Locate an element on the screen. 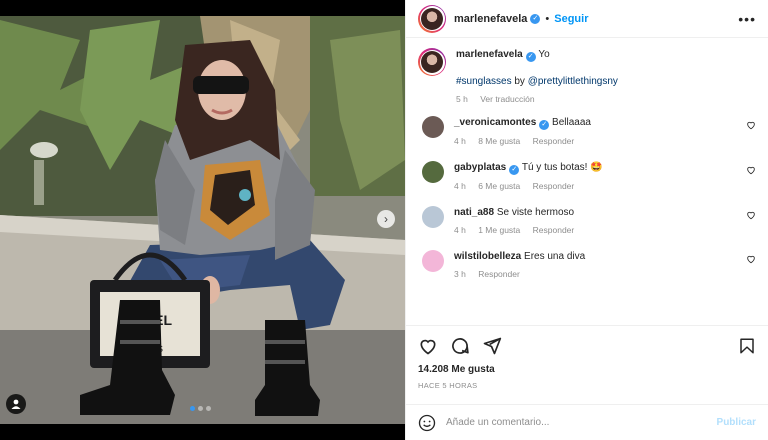  caption-username: marlenefavela is located at coordinates (489, 54).